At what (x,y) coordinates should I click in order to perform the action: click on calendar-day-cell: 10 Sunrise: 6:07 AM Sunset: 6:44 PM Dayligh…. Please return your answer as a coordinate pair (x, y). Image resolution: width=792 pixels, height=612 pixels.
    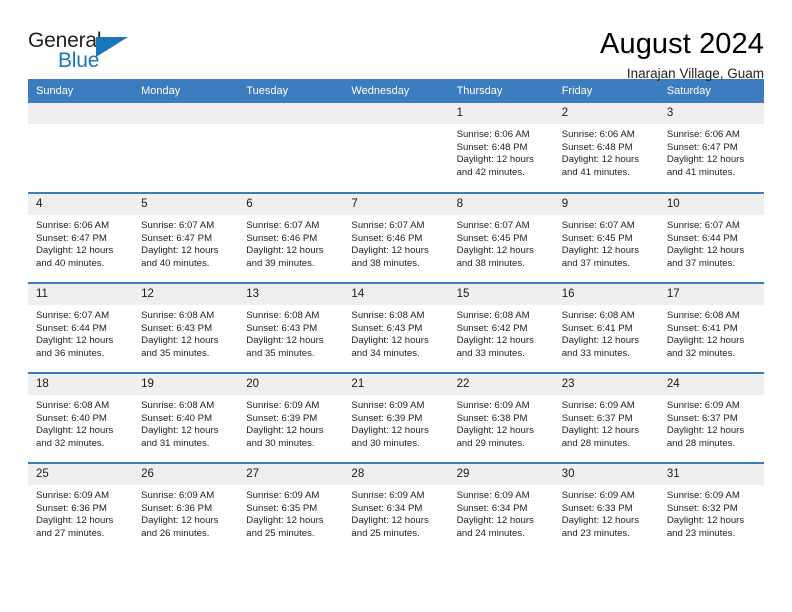
    Looking at the image, I should click on (711, 237).